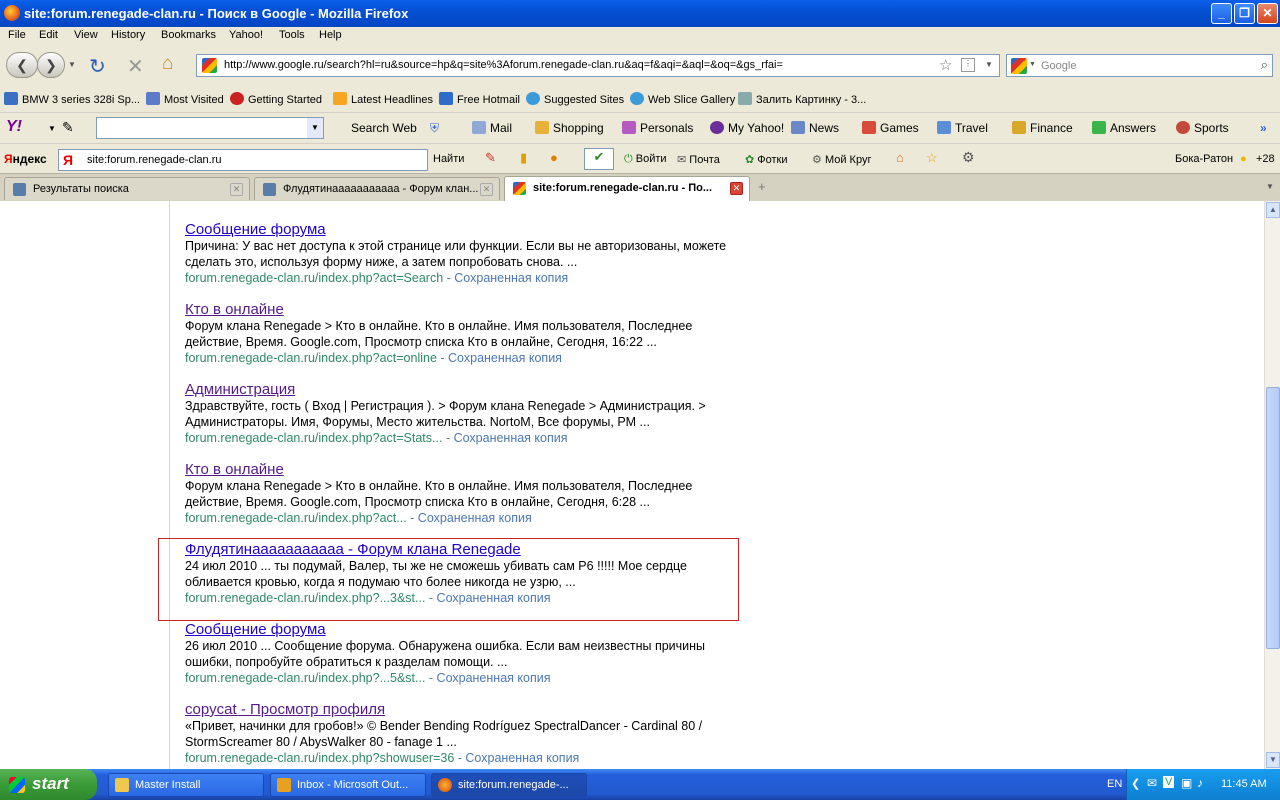 This screenshot has width=1280, height=800. Describe the element at coordinates (1114, 784) in the screenshot. I see `language-indicator: EN` at that location.